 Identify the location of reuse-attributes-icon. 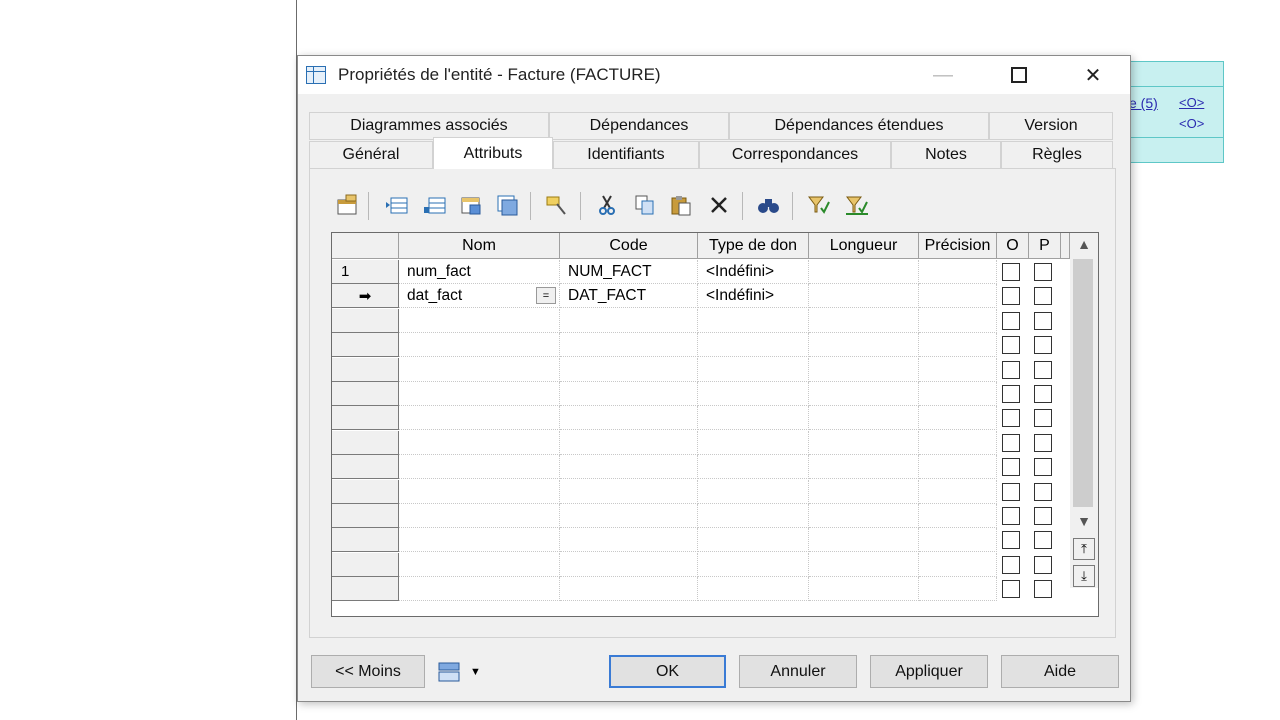
(507, 205).